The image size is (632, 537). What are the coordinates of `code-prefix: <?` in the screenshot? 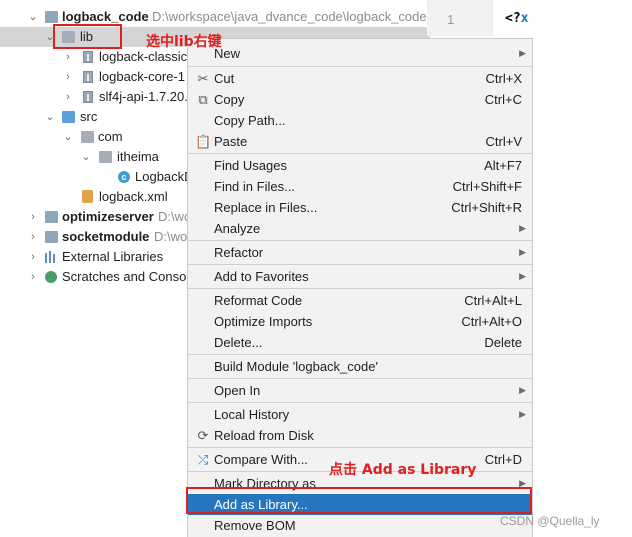 It's located at (513, 18).